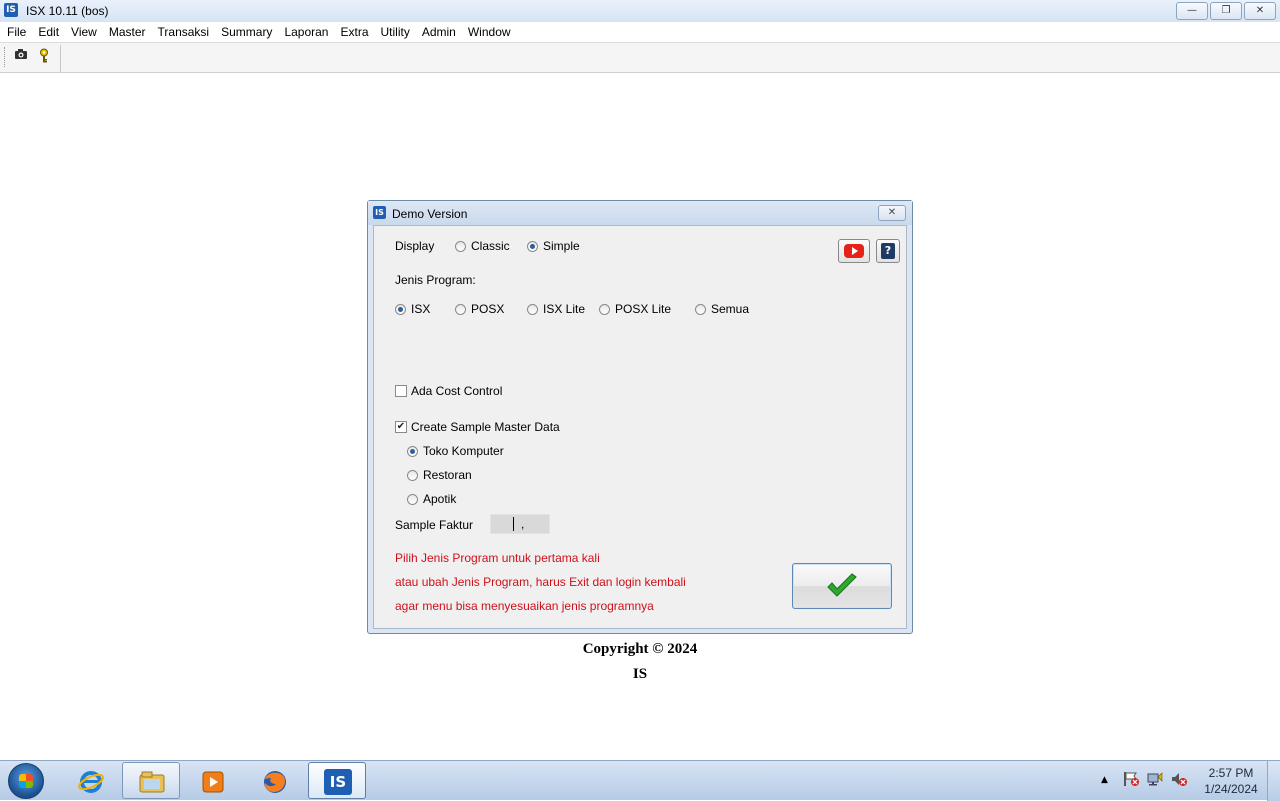 The width and height of the screenshot is (1280, 801). What do you see at coordinates (306, 32) in the screenshot?
I see `menu-laporan: Laporan` at bounding box center [306, 32].